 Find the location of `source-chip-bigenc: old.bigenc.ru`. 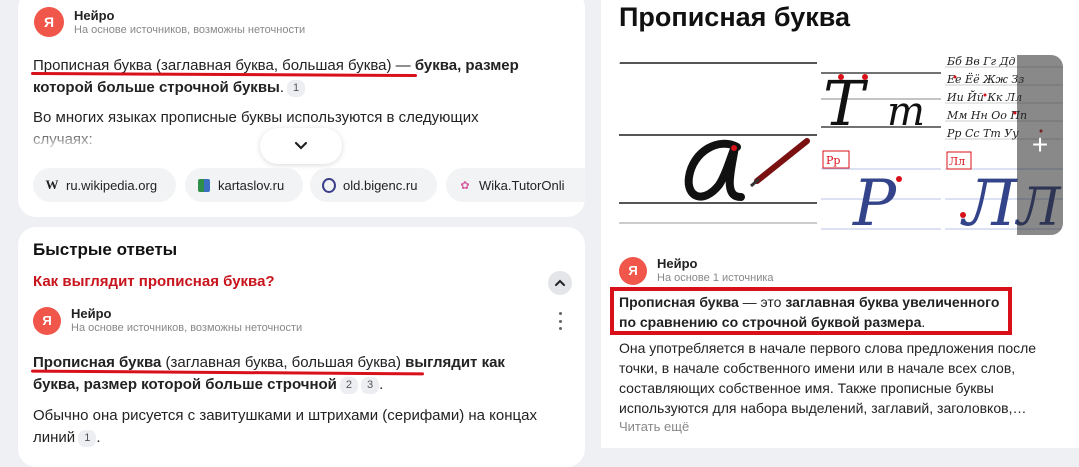

source-chip-bigenc: old.bigenc.ru is located at coordinates (373, 185).